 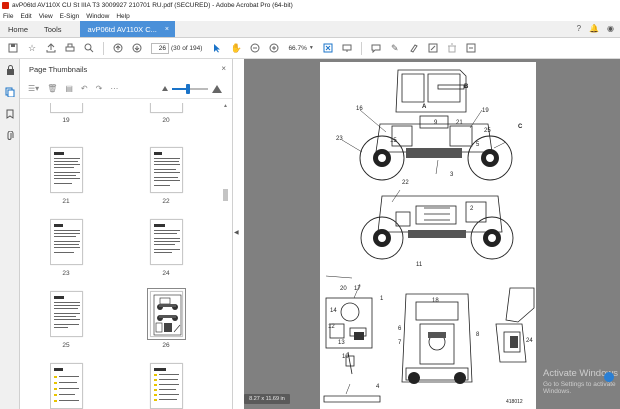 I want to click on callout-label: 8, so click(x=478, y=335).